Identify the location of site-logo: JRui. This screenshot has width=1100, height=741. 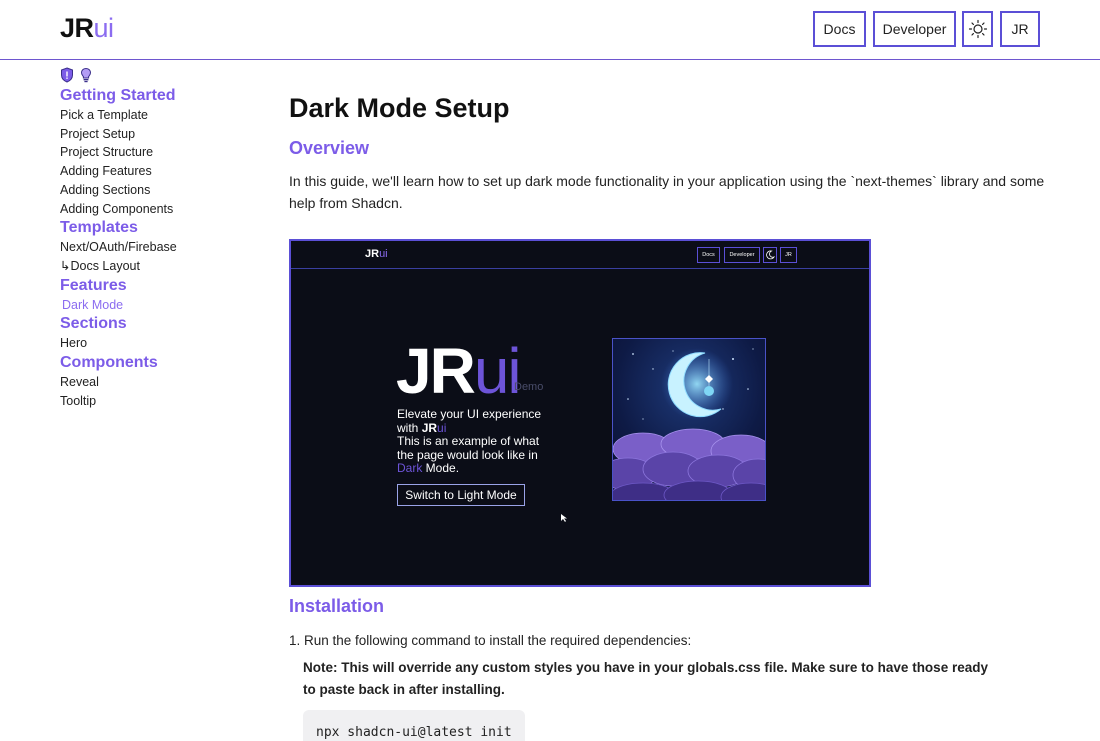
(87, 28).